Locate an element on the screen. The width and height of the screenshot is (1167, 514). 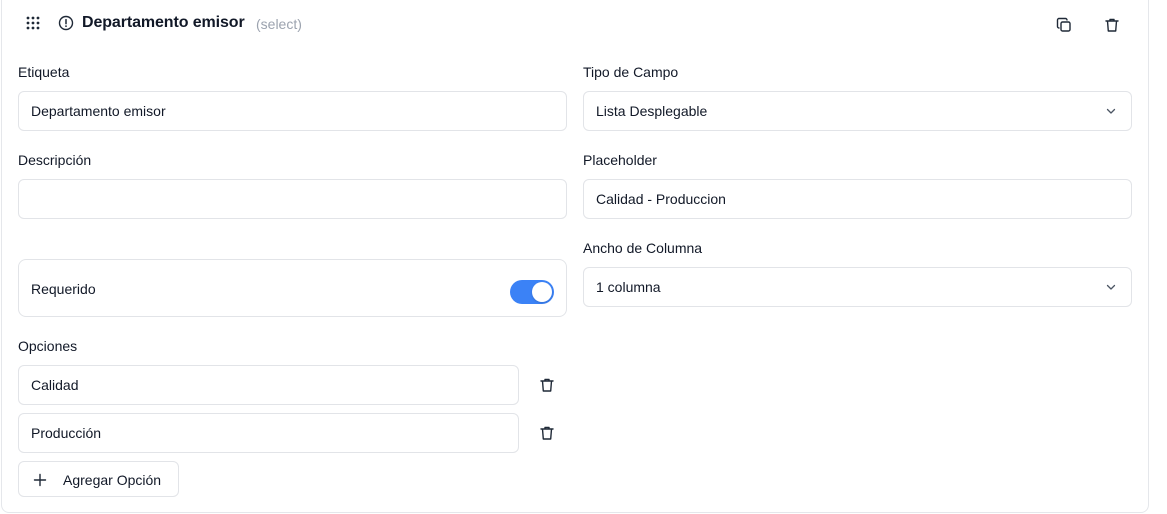
toggle-knob is located at coordinates (542, 292).